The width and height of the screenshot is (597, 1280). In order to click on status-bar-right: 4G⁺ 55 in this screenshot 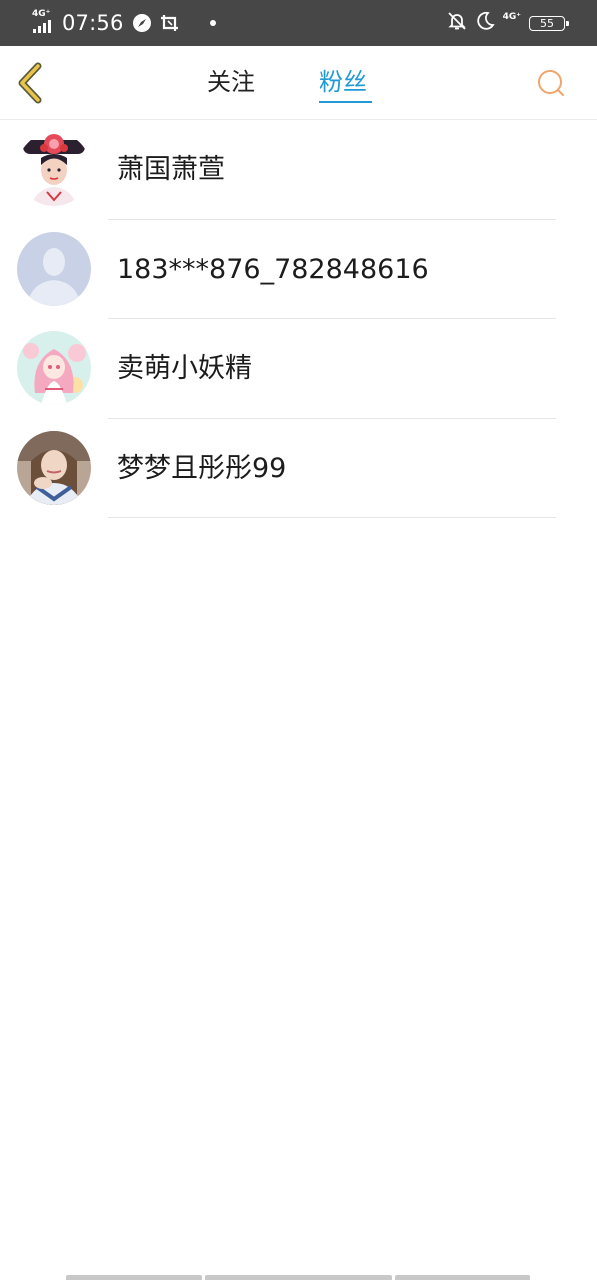, I will do `click(508, 23)`.